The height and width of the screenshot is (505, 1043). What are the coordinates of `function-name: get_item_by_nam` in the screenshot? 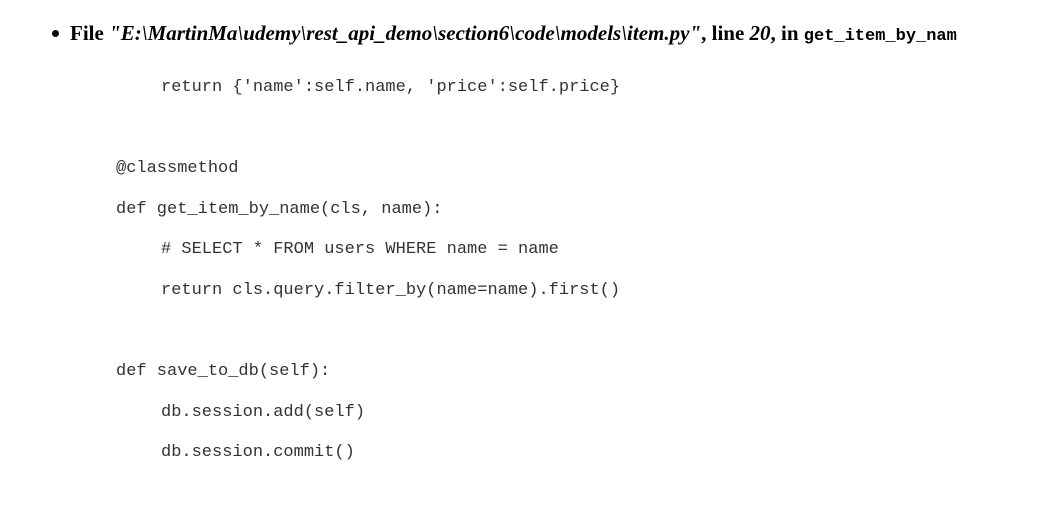 It's located at (880, 36).